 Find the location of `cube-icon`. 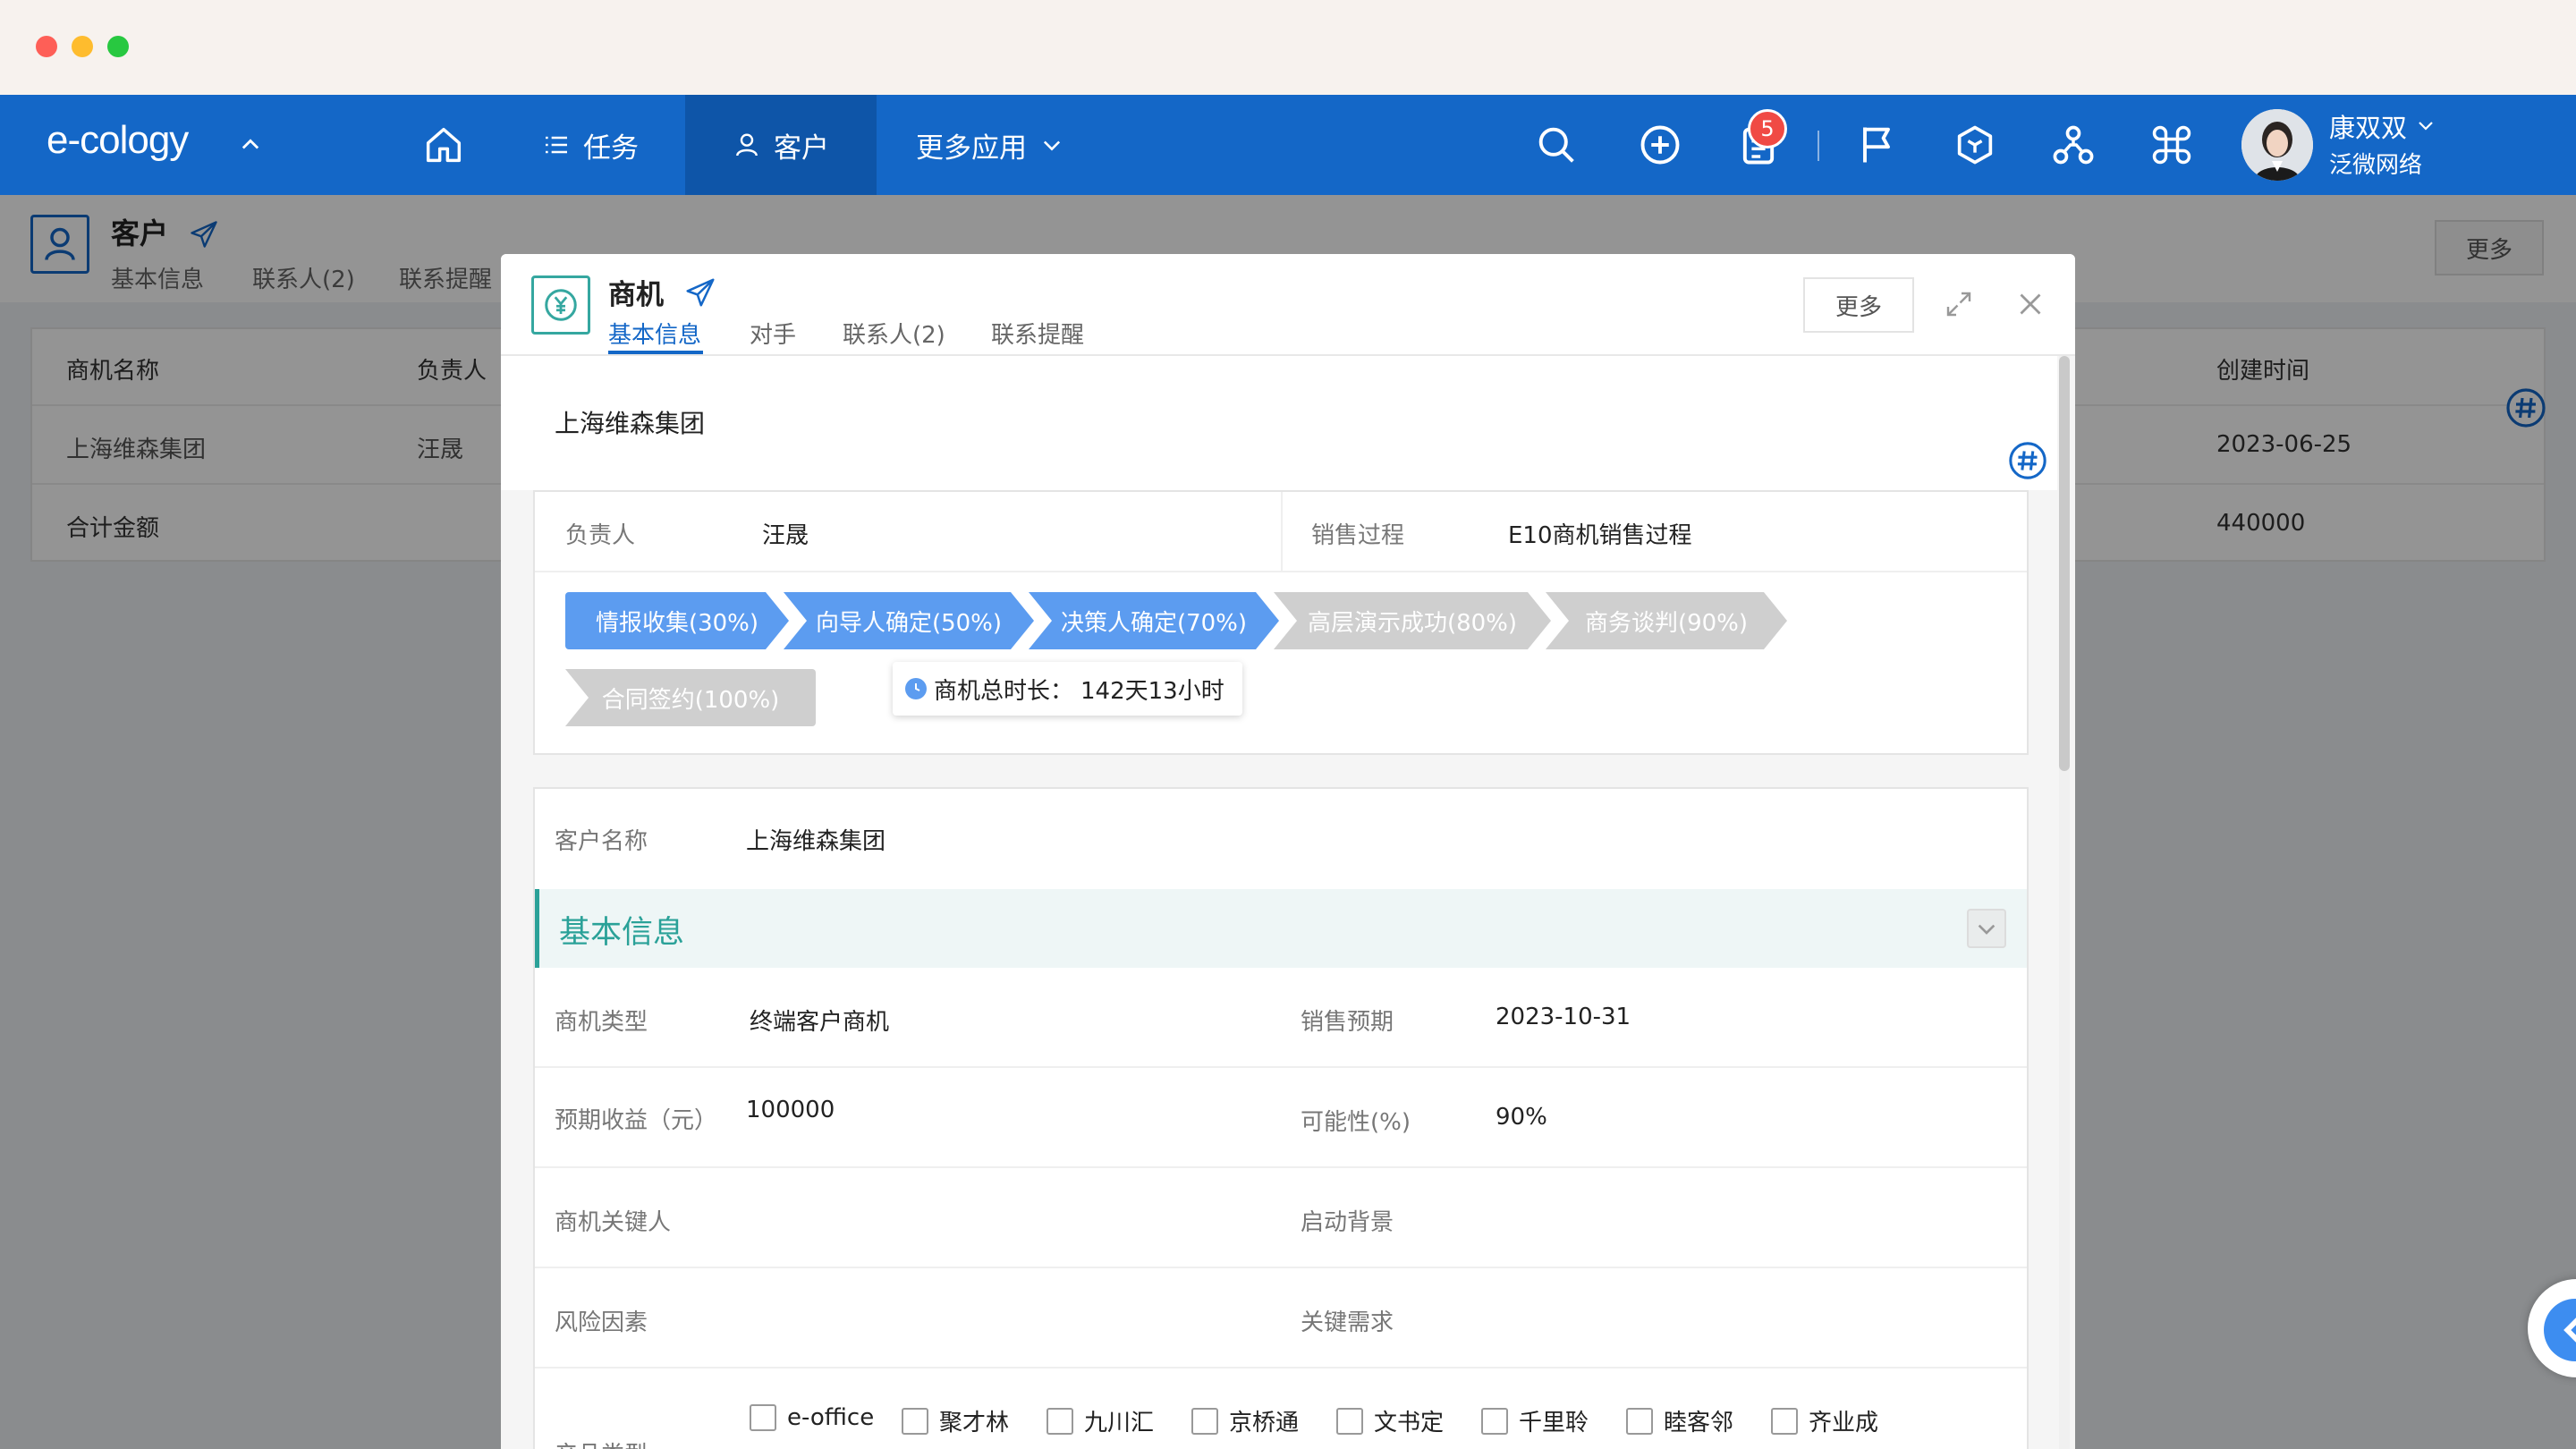

cube-icon is located at coordinates (1975, 145).